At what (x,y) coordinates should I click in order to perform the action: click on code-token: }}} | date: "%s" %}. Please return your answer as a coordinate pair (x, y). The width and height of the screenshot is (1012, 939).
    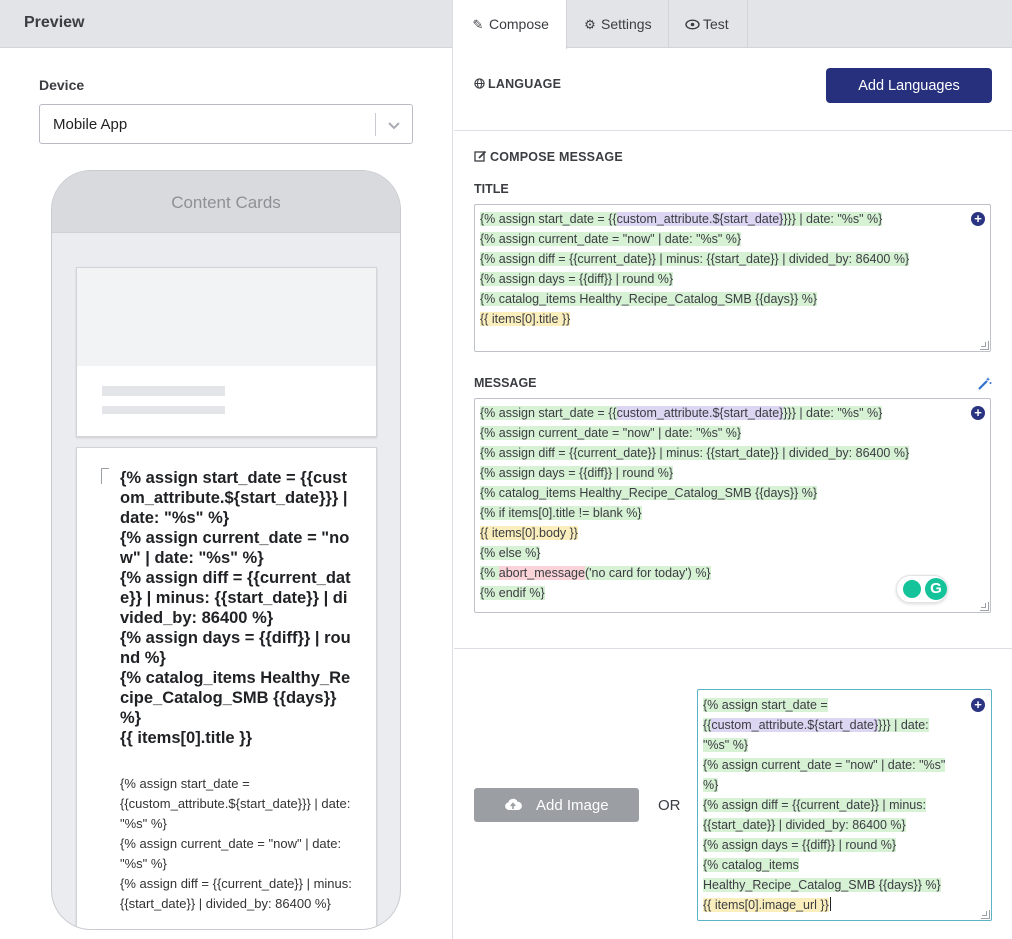
    Looking at the image, I should click on (833, 413).